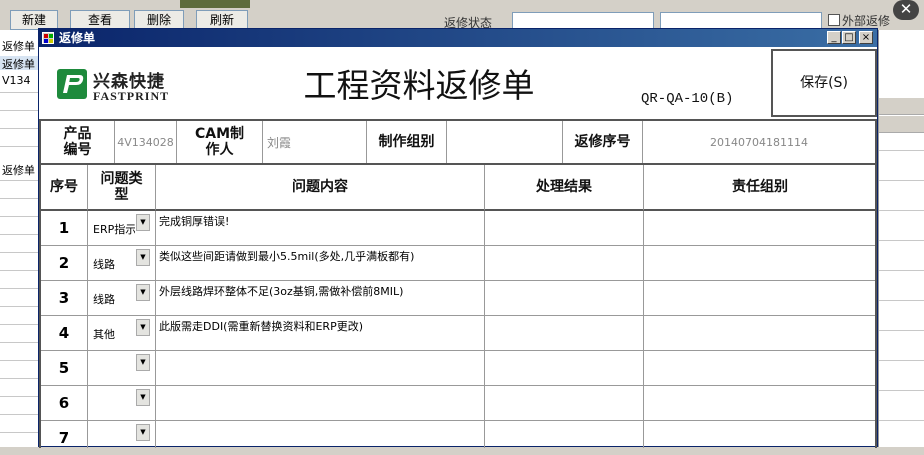 The width and height of the screenshot is (924, 455). I want to click on table-row: 7 ▼, so click(458, 434).